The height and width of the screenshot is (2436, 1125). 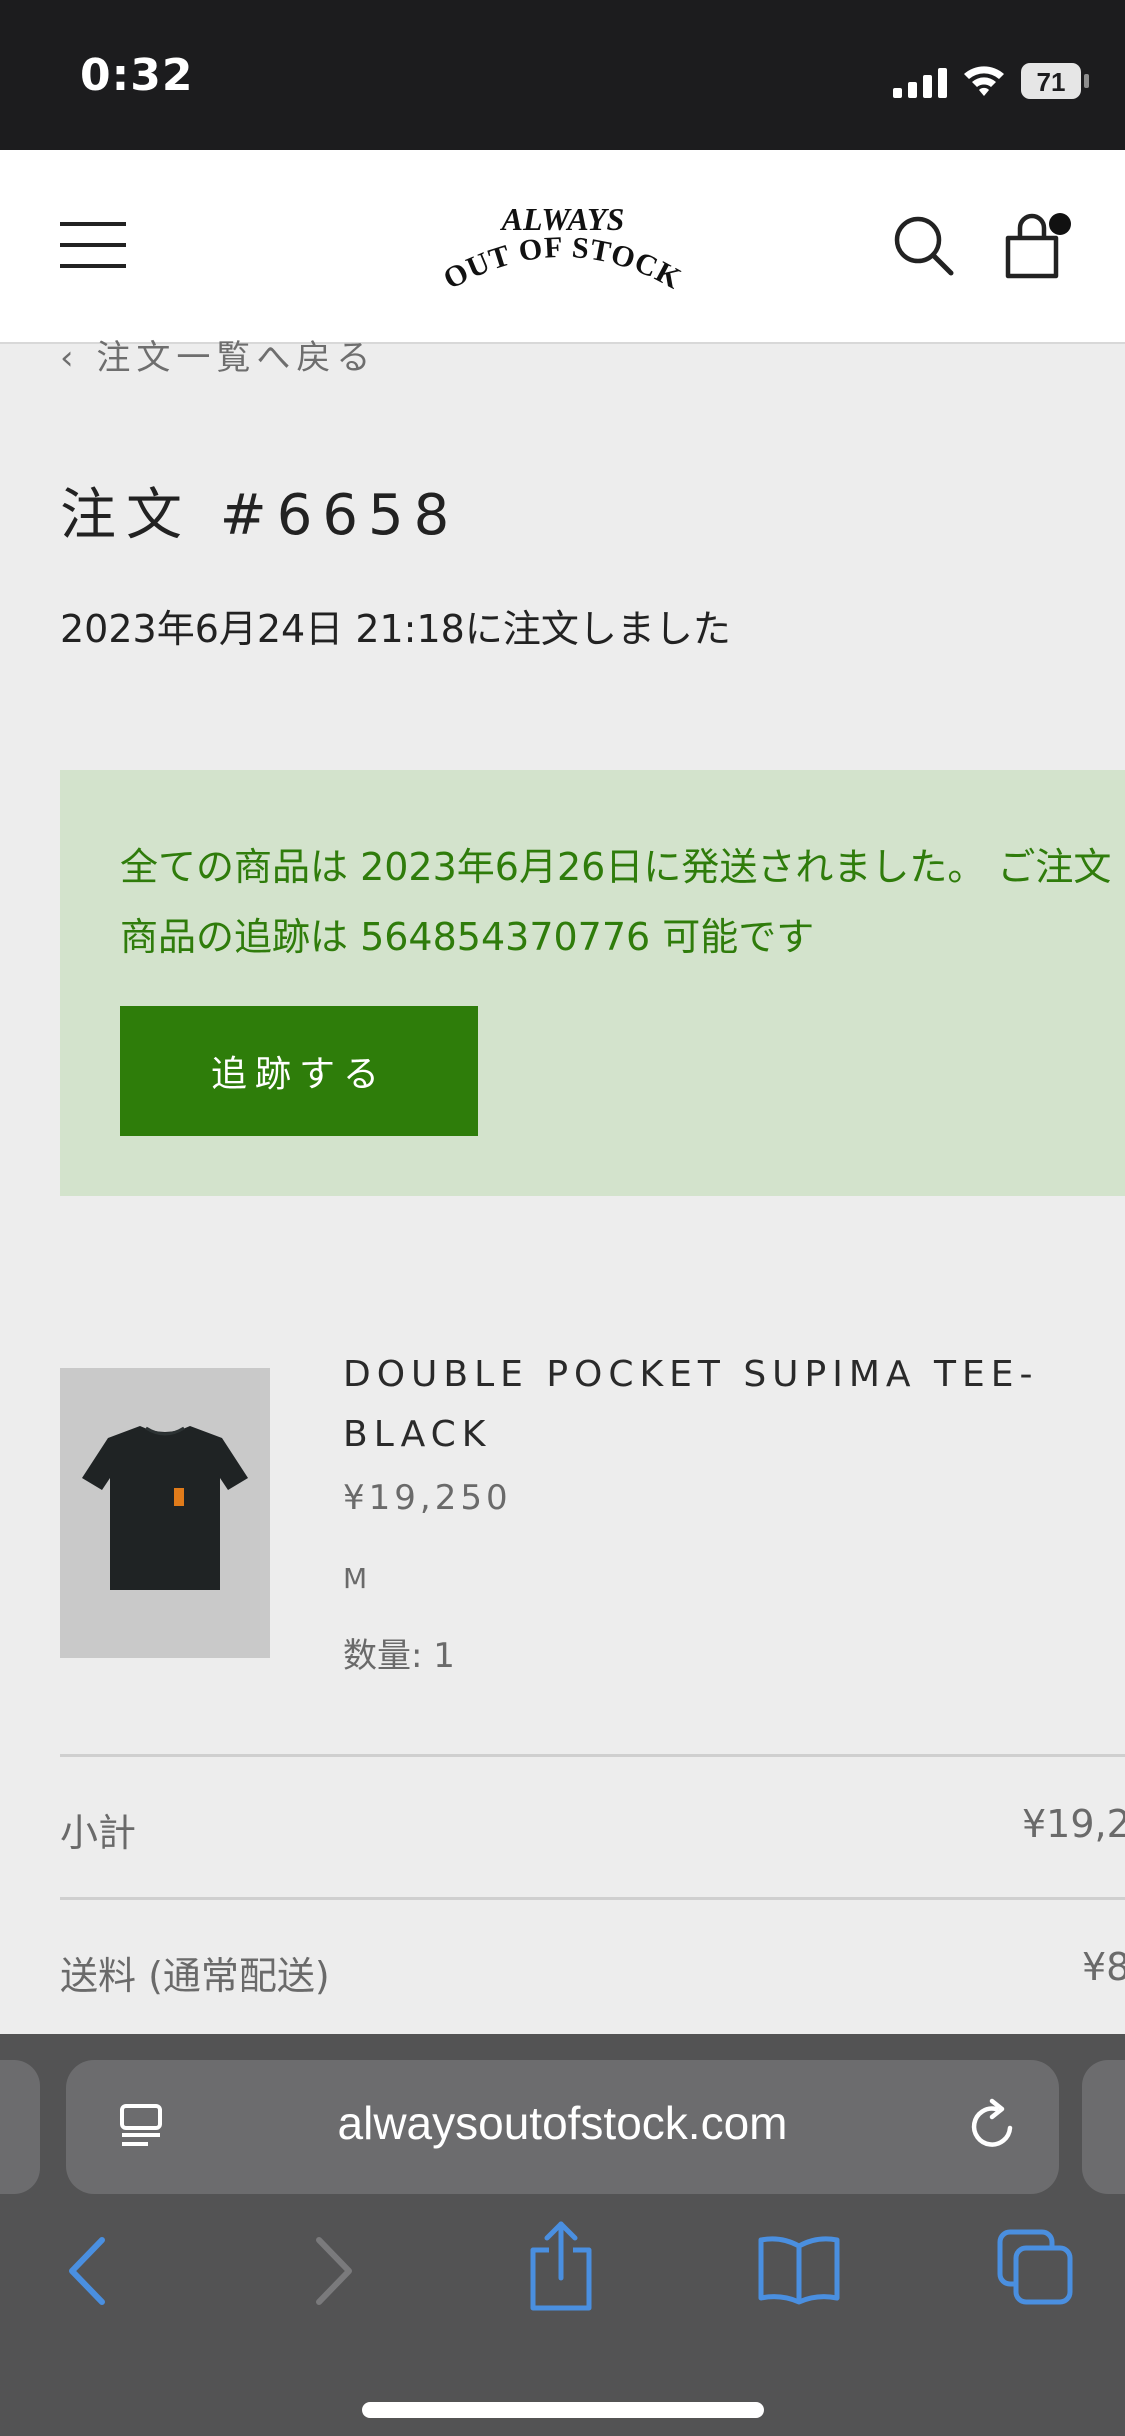 I want to click on bookmarks-icon, so click(x=799, y=2269).